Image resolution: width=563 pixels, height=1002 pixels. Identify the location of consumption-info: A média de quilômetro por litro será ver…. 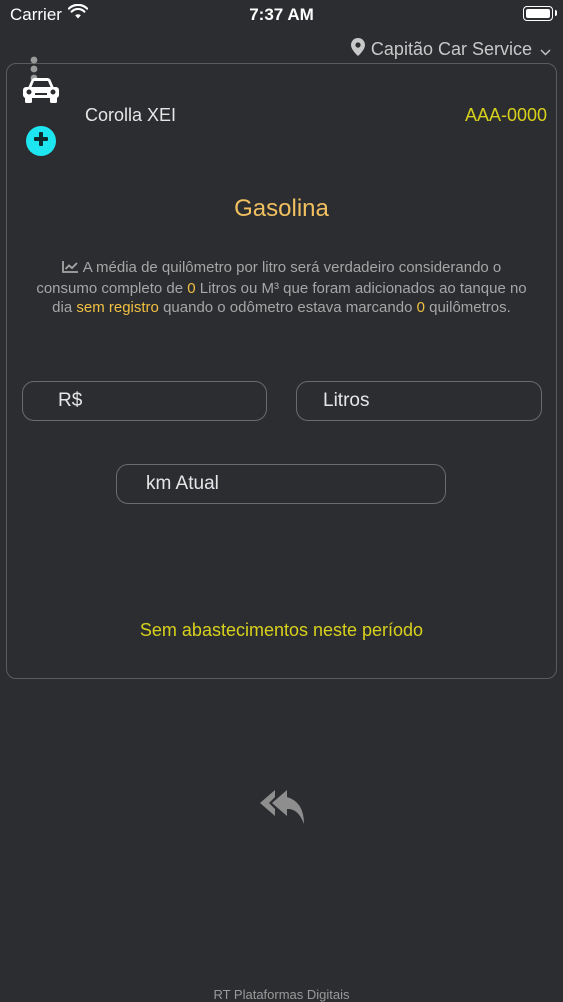
(281, 288).